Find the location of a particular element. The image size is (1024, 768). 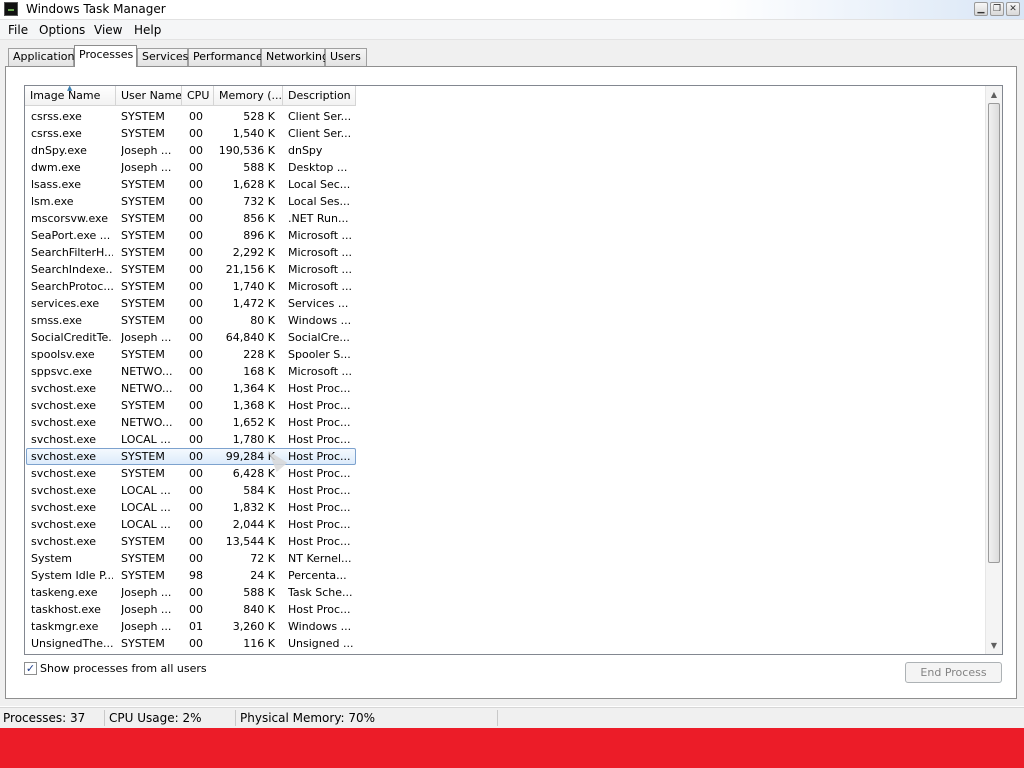

end-process-button: End Process is located at coordinates (953, 672).